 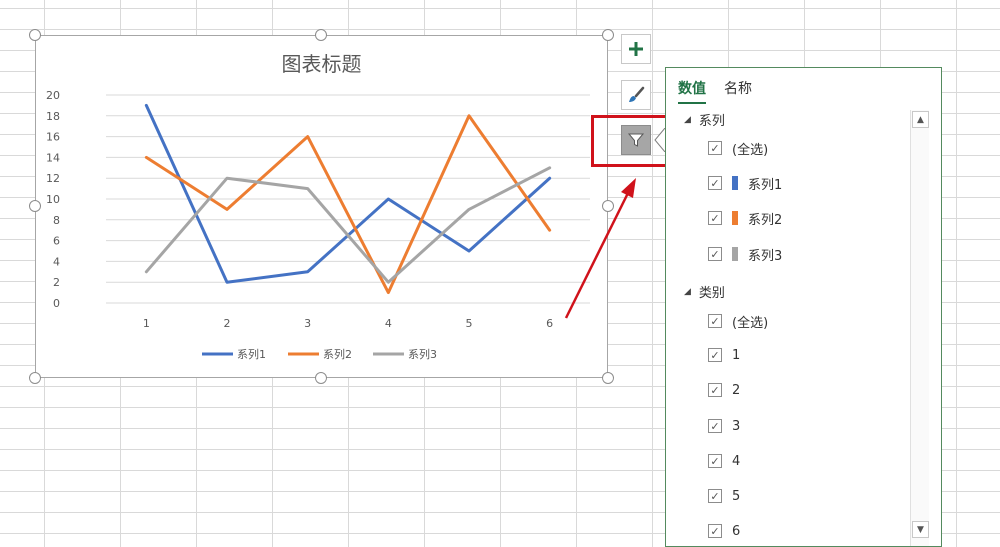 I want to click on y-tick-label: 18, so click(x=53, y=116).